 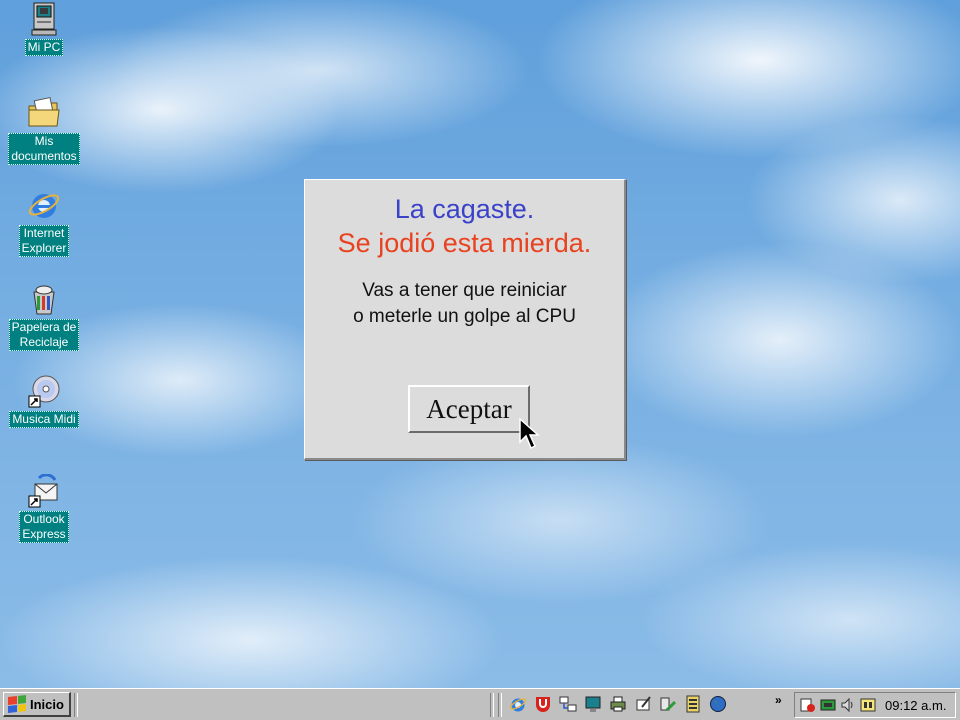 What do you see at coordinates (44, 299) in the screenshot?
I see `recycle-bin-icon` at bounding box center [44, 299].